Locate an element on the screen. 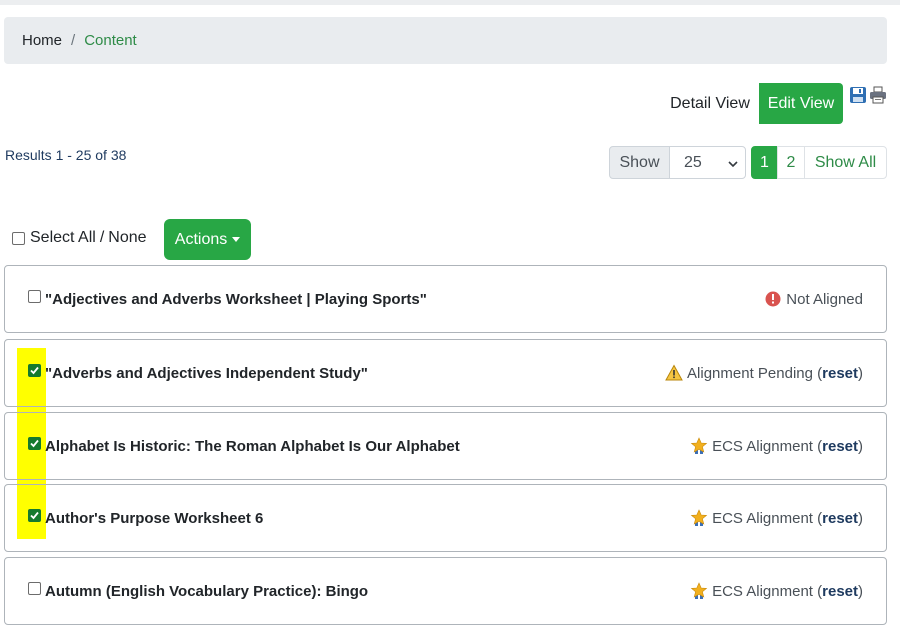 This screenshot has width=900, height=628. pagination: 1 2 Show All is located at coordinates (819, 162).